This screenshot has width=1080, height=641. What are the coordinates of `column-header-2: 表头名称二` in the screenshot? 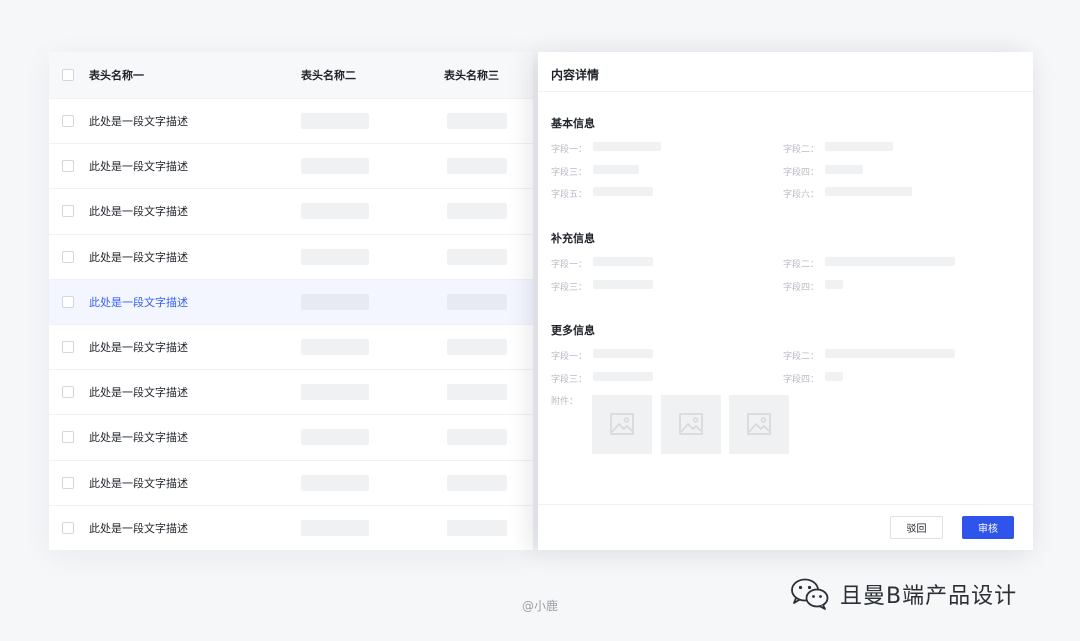 It's located at (328, 75).